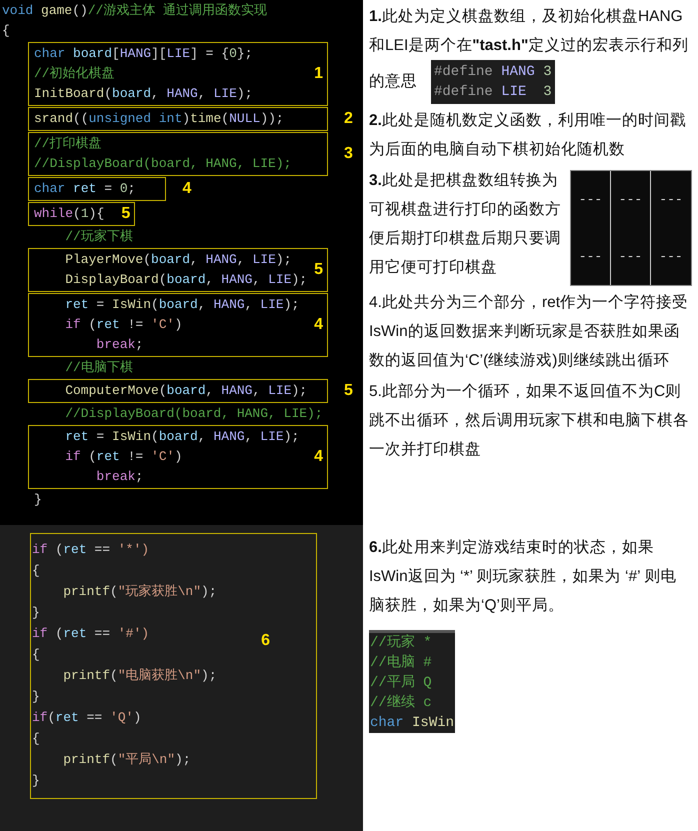 Image resolution: width=698 pixels, height=831 pixels. Describe the element at coordinates (412, 723) in the screenshot. I see `code-line: char IsWin` at that location.